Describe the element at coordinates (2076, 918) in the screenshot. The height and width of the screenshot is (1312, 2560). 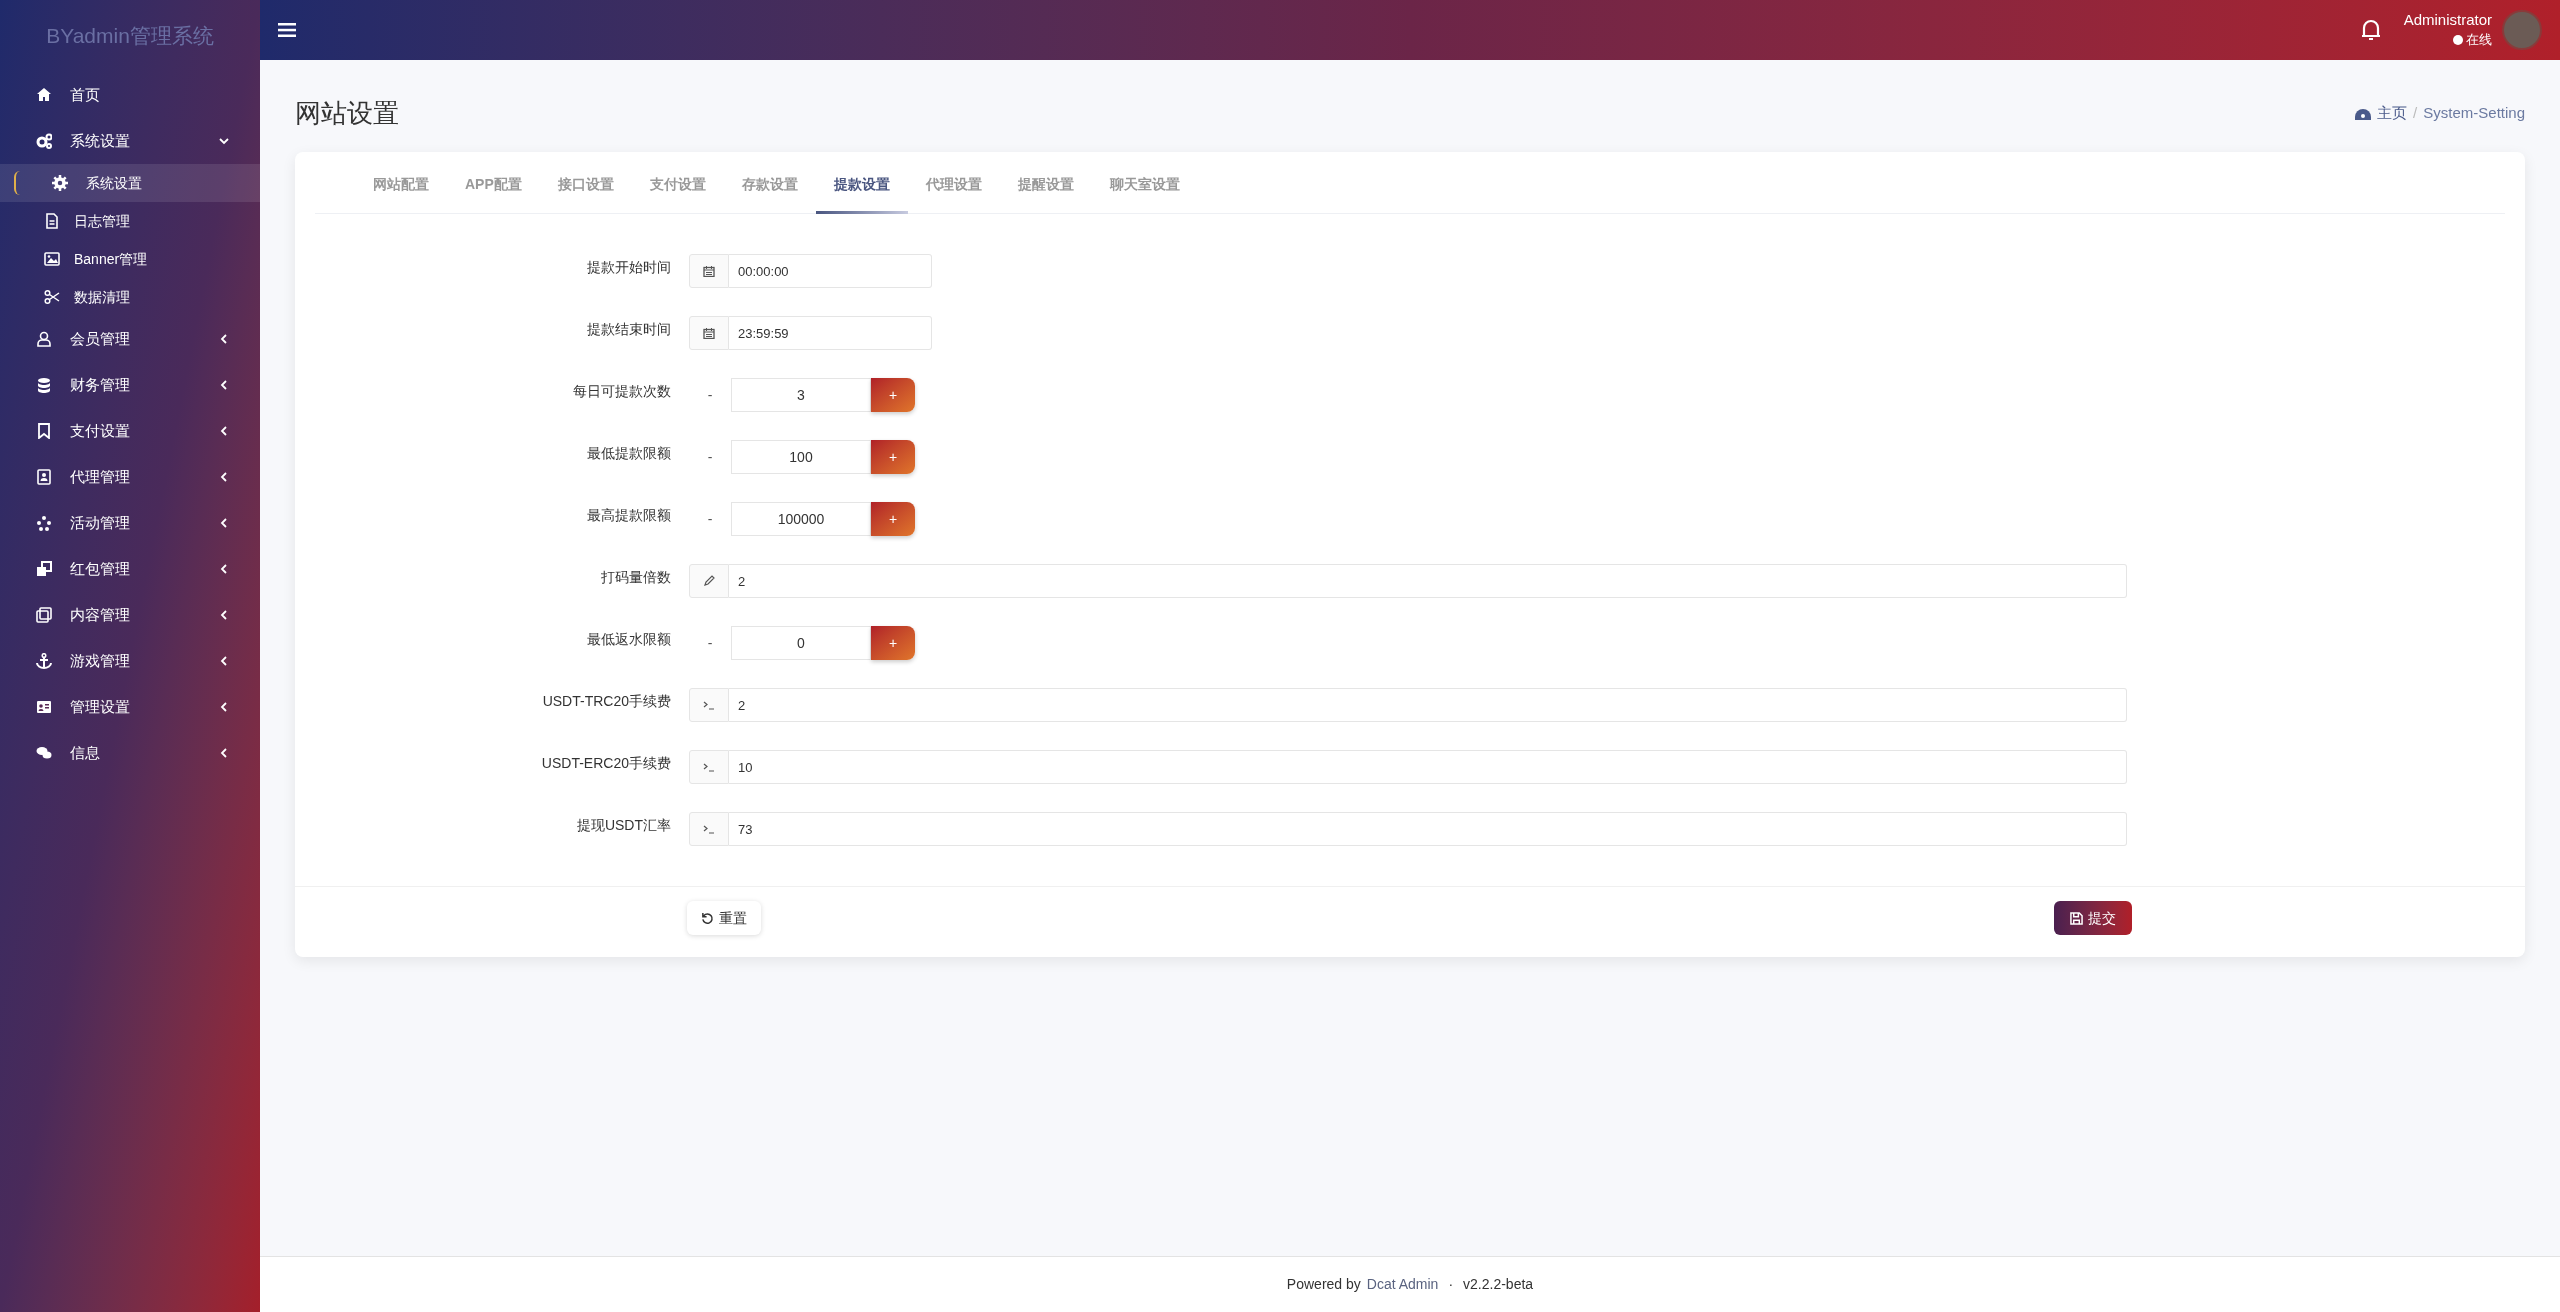
I see `save-icon` at that location.